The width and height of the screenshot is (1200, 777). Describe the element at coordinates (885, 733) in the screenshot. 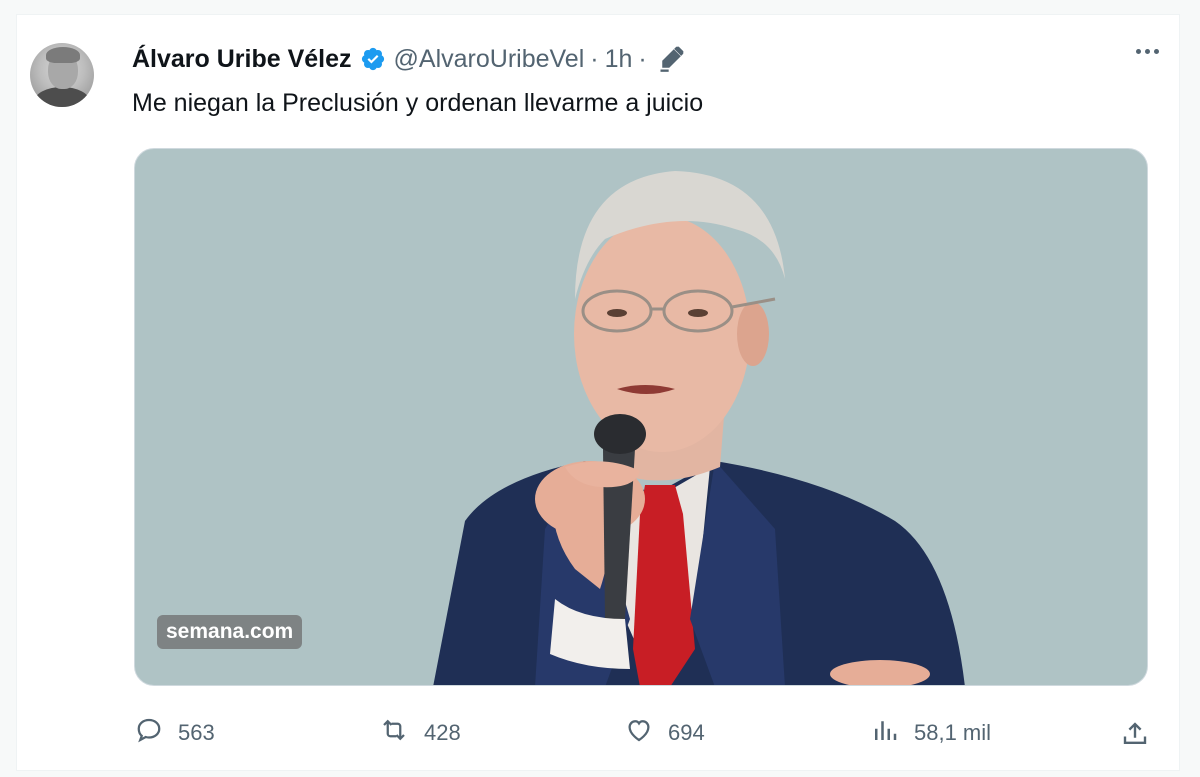

I see `views-chart-icon` at that location.